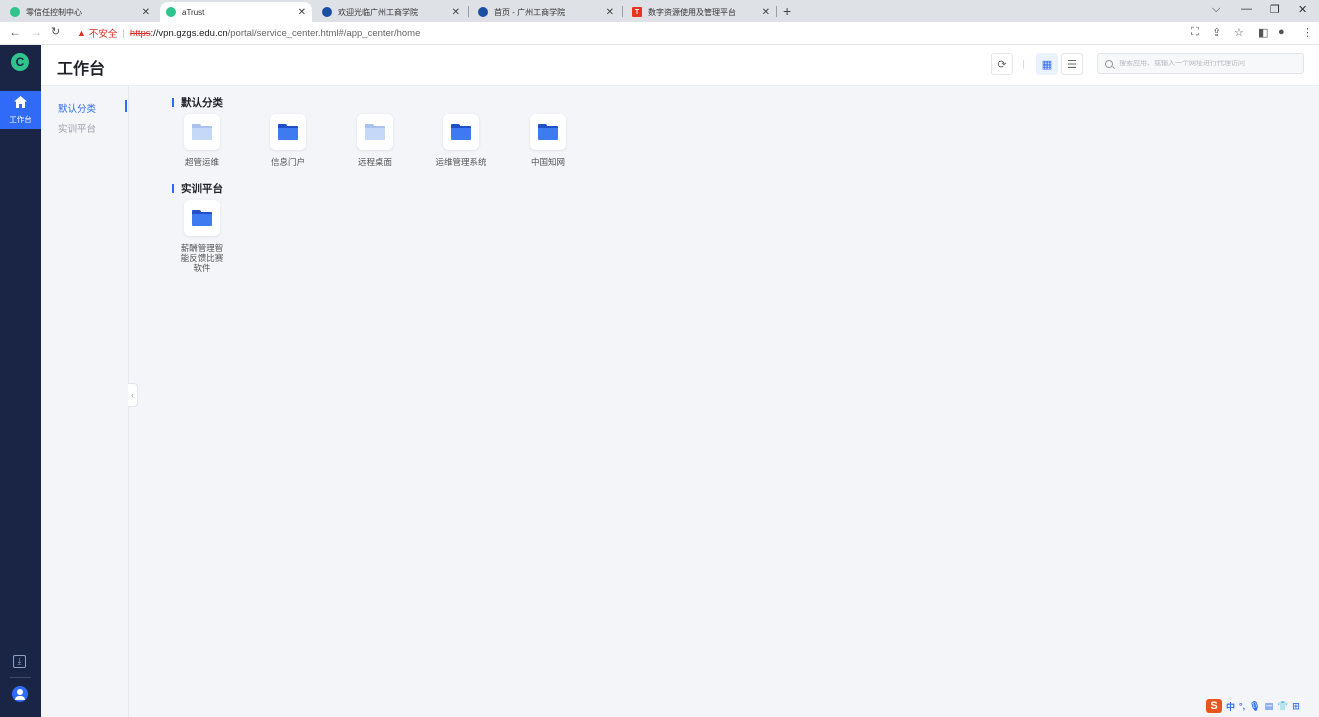 Image resolution: width=1319 pixels, height=717 pixels. I want to click on profile-icon: ●, so click(1281, 32).